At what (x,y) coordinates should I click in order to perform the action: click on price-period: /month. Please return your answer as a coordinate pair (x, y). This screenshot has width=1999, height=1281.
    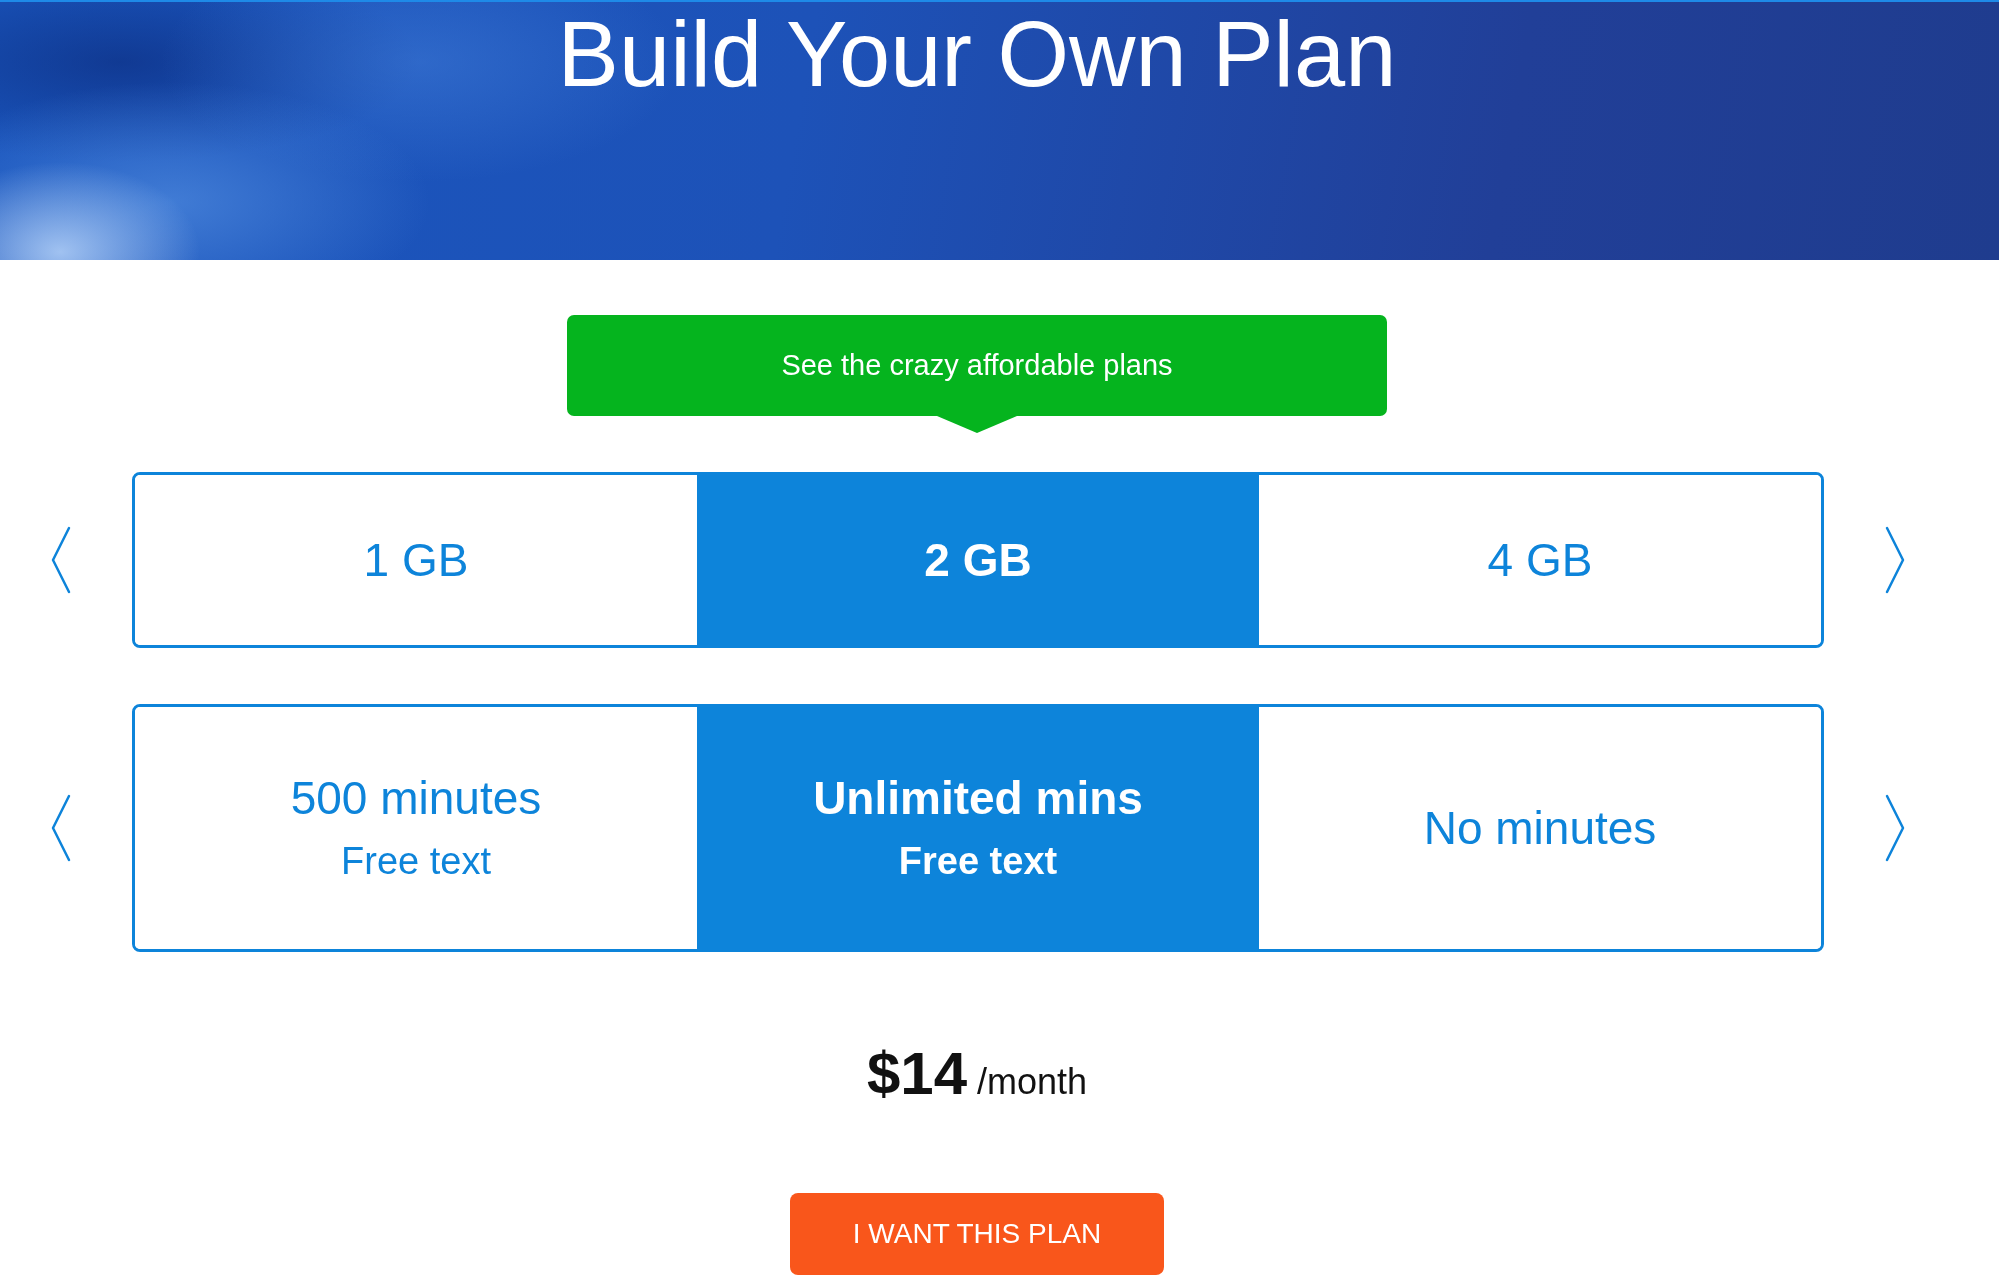
    Looking at the image, I should click on (1032, 1082).